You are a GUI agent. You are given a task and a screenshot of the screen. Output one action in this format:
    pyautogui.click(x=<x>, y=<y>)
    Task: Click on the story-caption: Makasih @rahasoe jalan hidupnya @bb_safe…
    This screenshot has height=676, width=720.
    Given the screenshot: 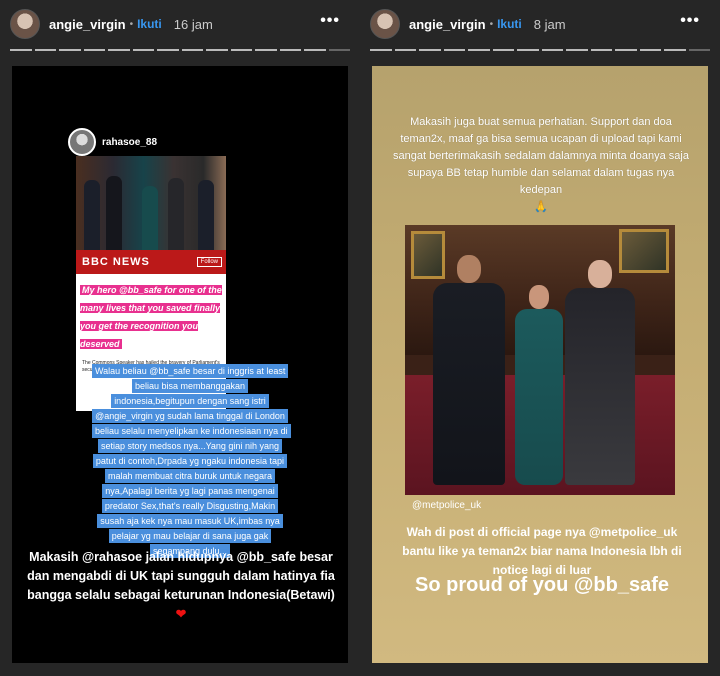 What is the action you would take?
    pyautogui.click(x=181, y=585)
    